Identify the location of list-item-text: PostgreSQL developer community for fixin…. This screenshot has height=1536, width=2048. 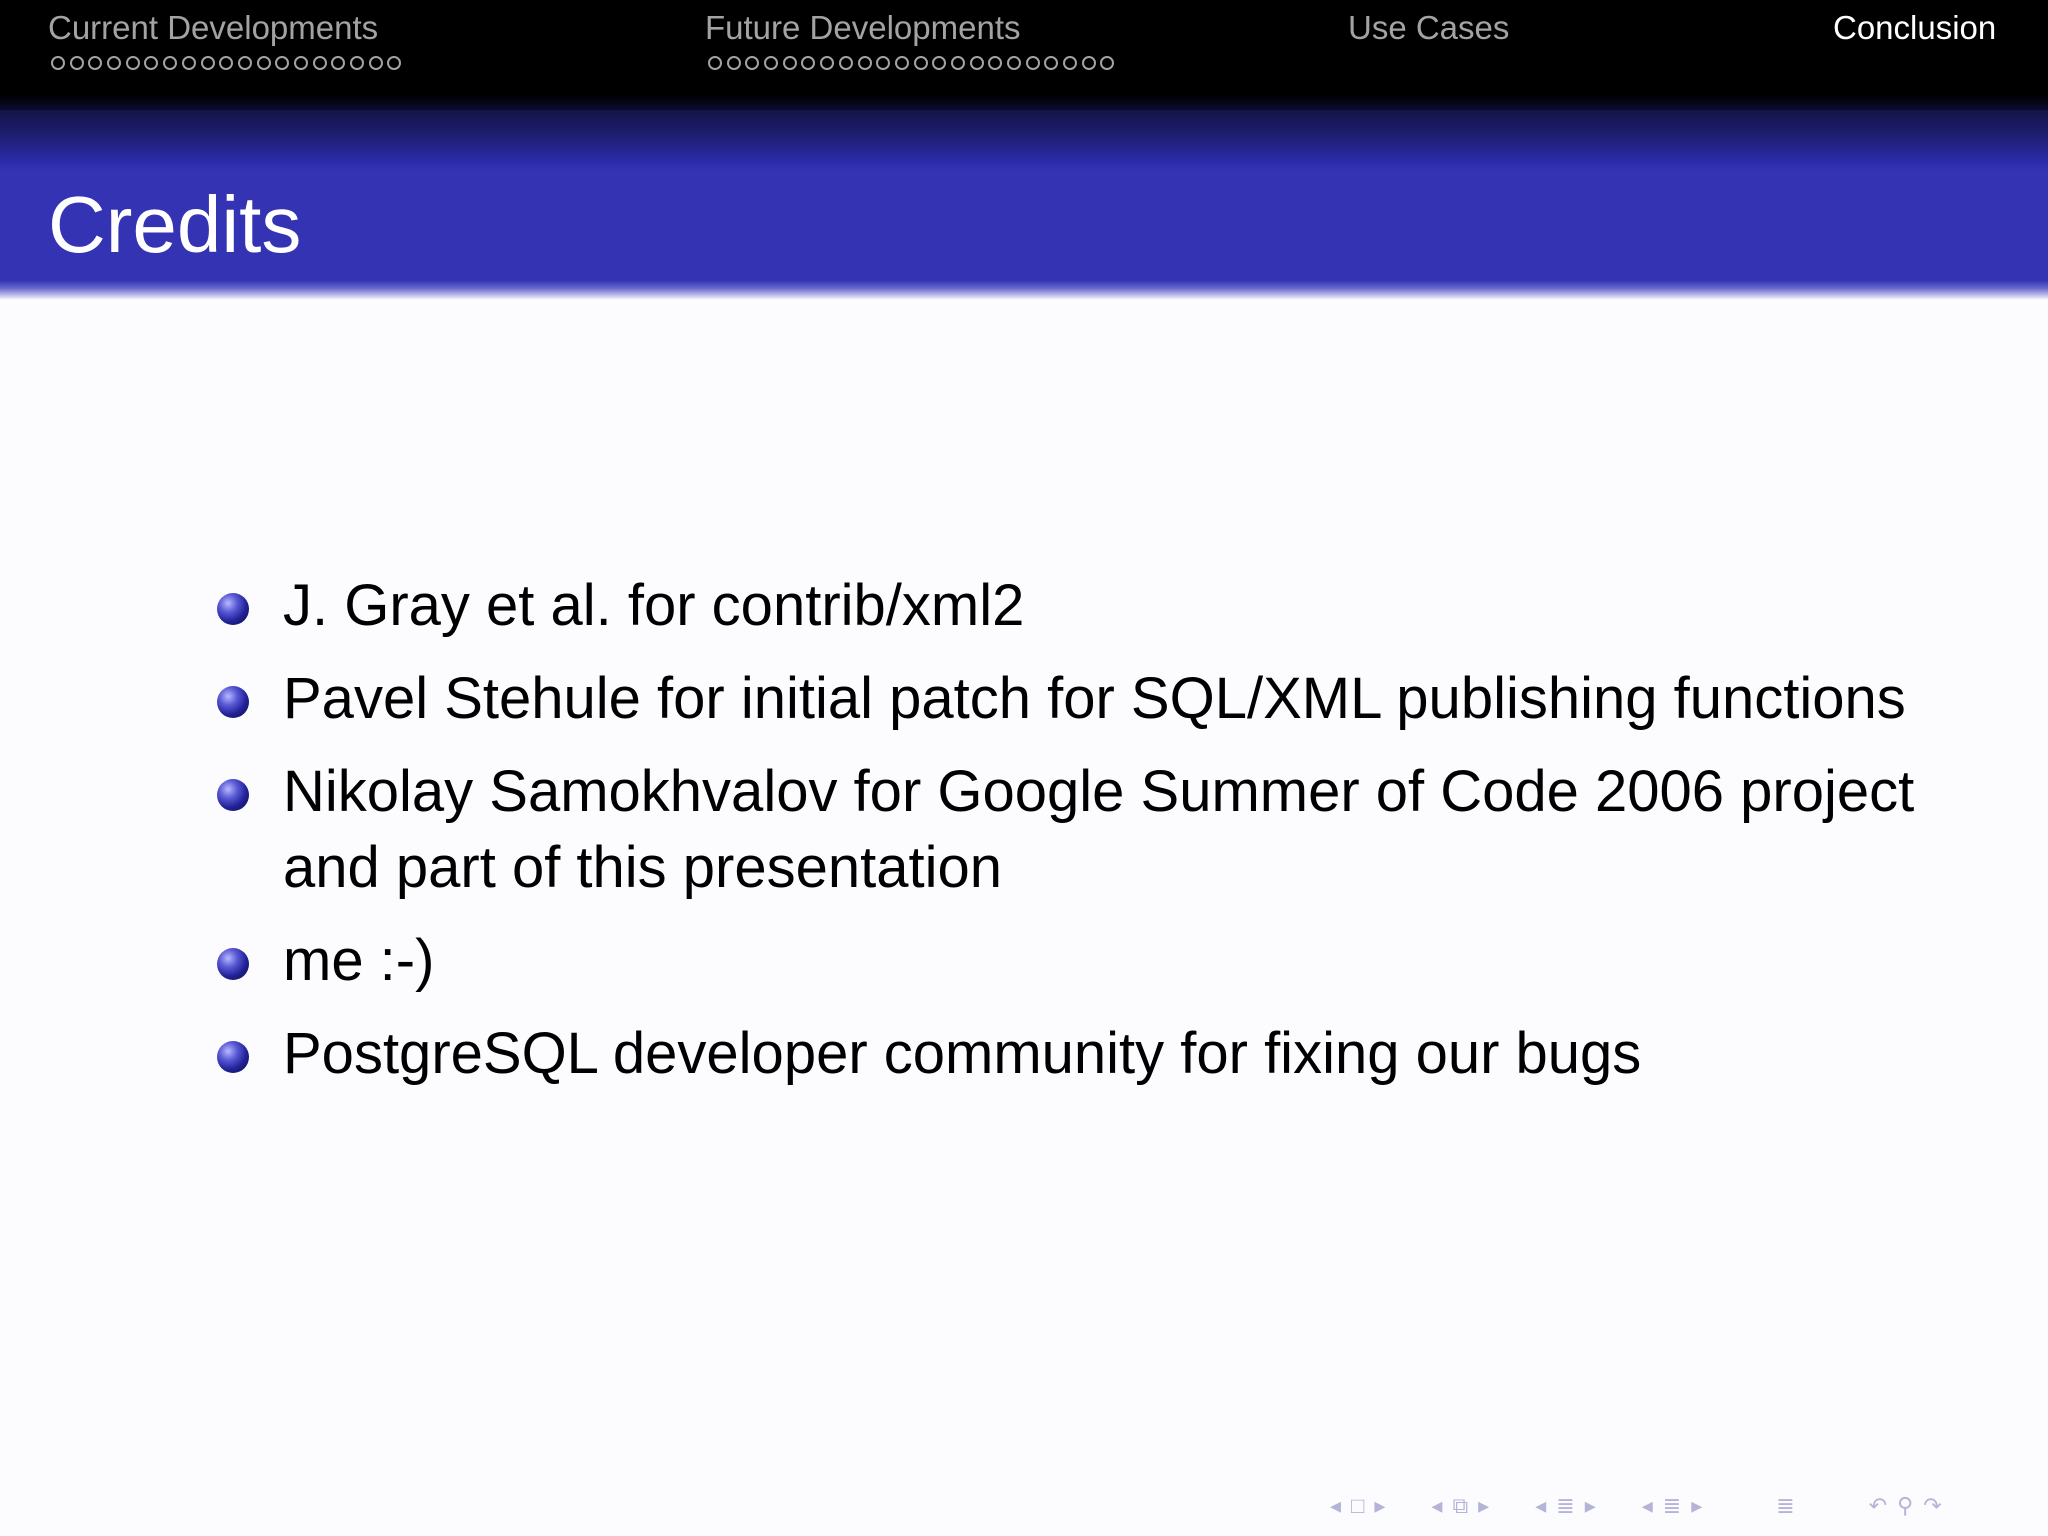
(962, 1053).